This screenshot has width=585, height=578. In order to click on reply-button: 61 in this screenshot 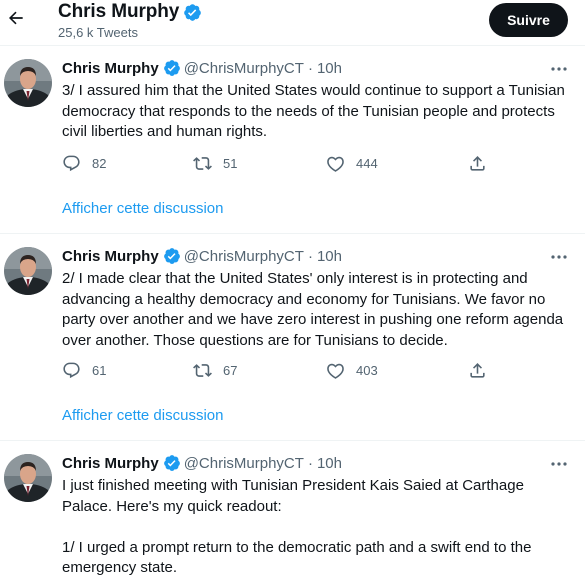, I will do `click(84, 370)`.